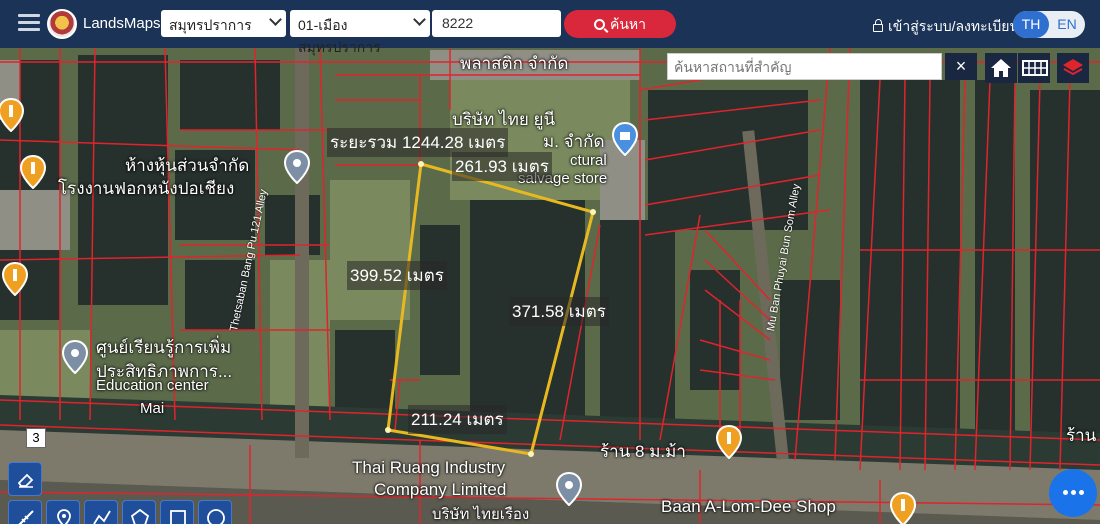 This screenshot has height=524, width=1100. What do you see at coordinates (140, 516) in the screenshot?
I see `shape-icon` at bounding box center [140, 516].